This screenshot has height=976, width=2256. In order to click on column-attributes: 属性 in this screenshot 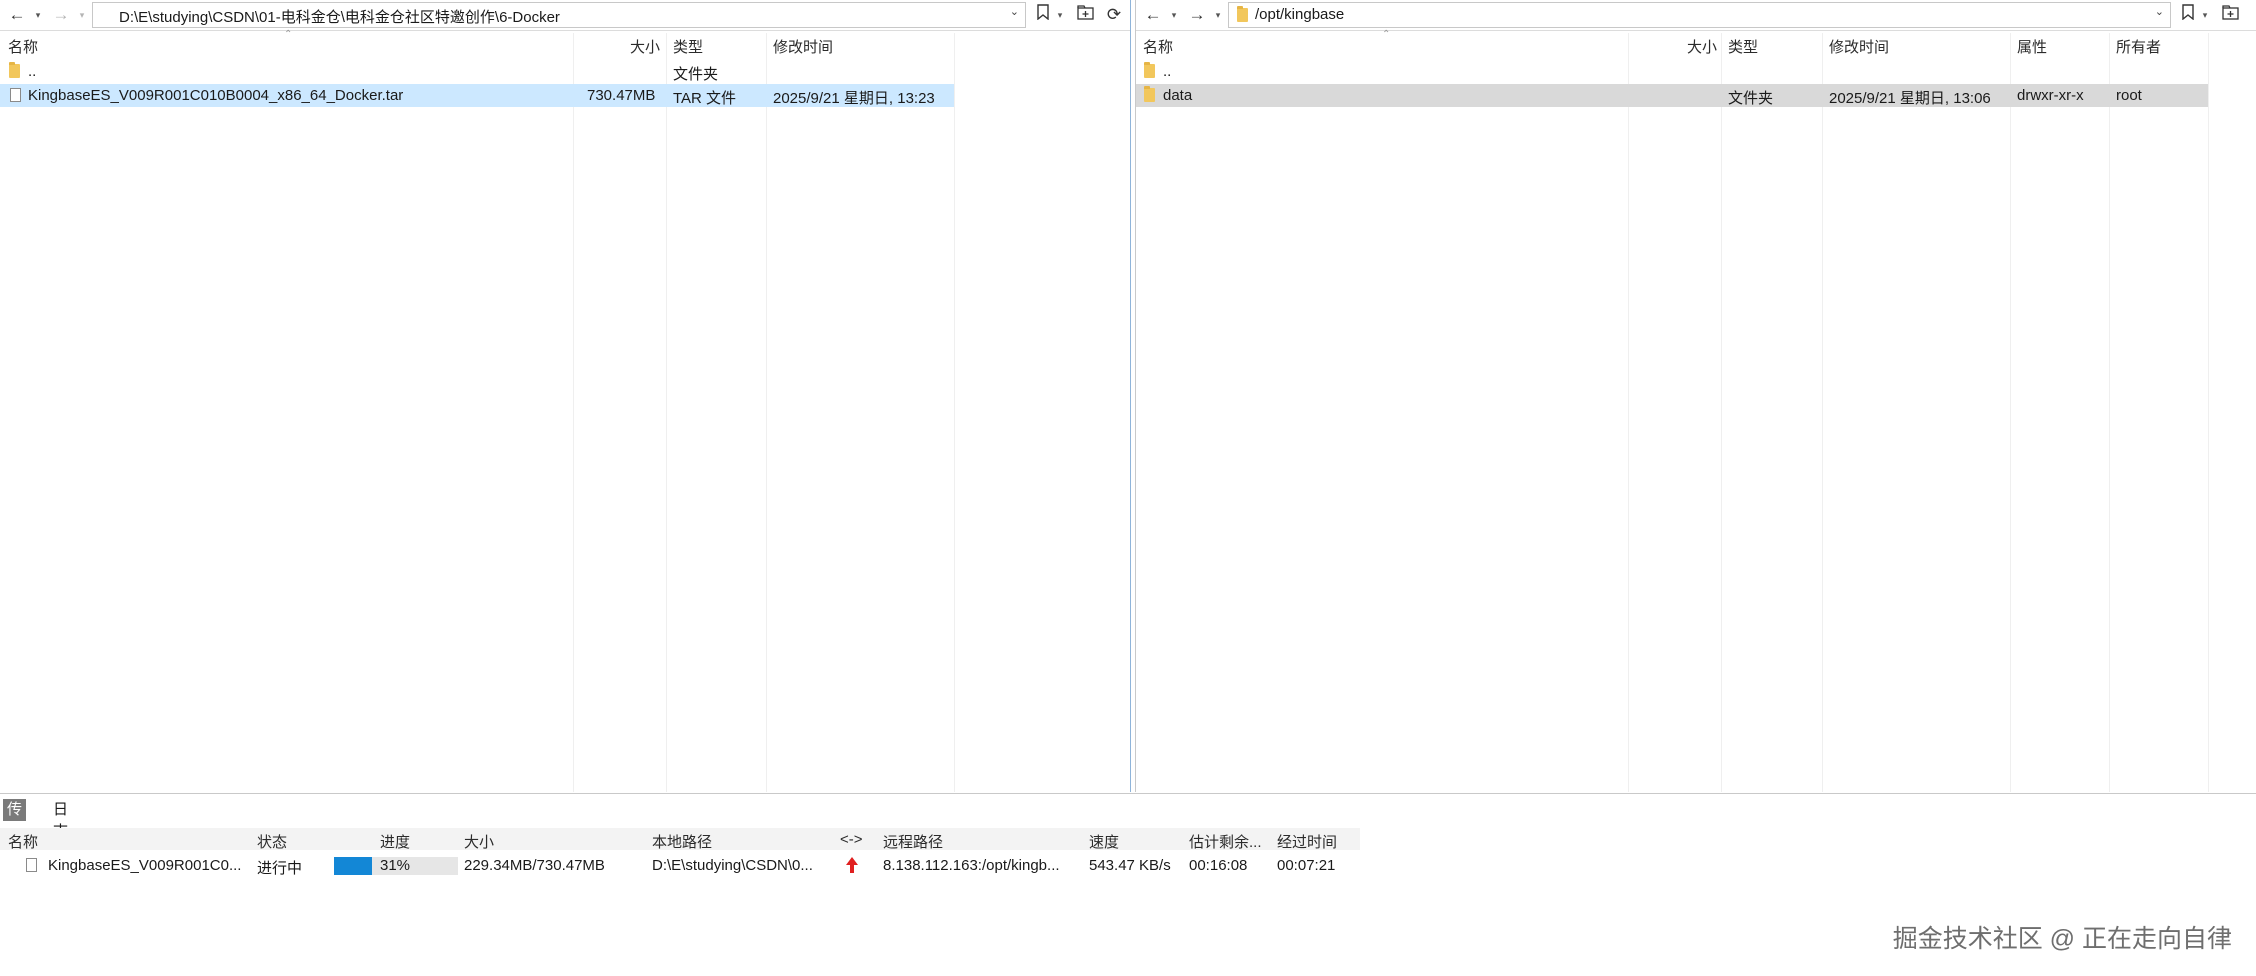, I will do `click(2032, 46)`.